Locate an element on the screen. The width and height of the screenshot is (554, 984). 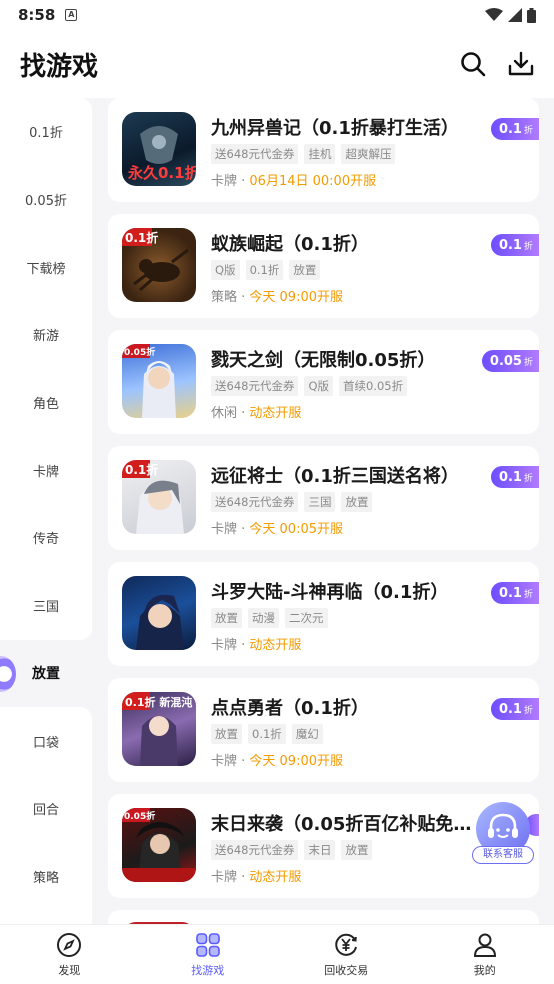
tag-list: 送648元代金券 Q版 首续0.05折 is located at coordinates (309, 386).